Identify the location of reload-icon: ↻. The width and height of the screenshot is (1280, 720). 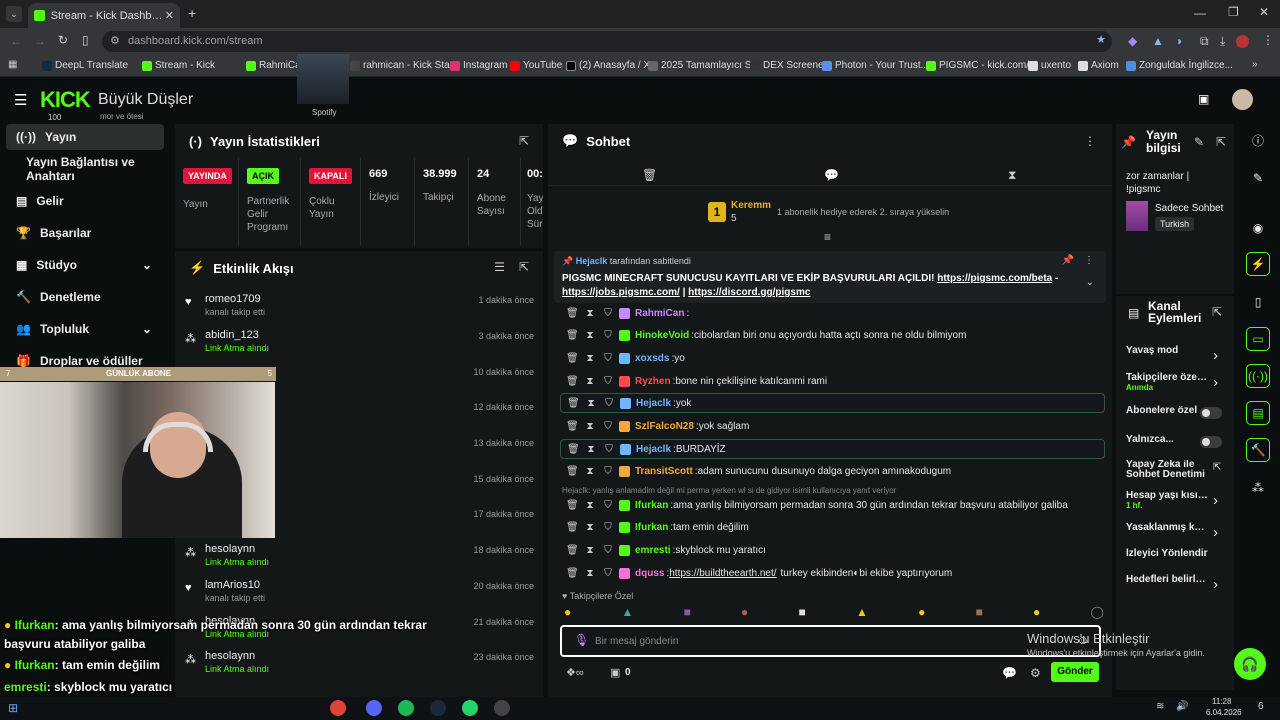
(63, 40).